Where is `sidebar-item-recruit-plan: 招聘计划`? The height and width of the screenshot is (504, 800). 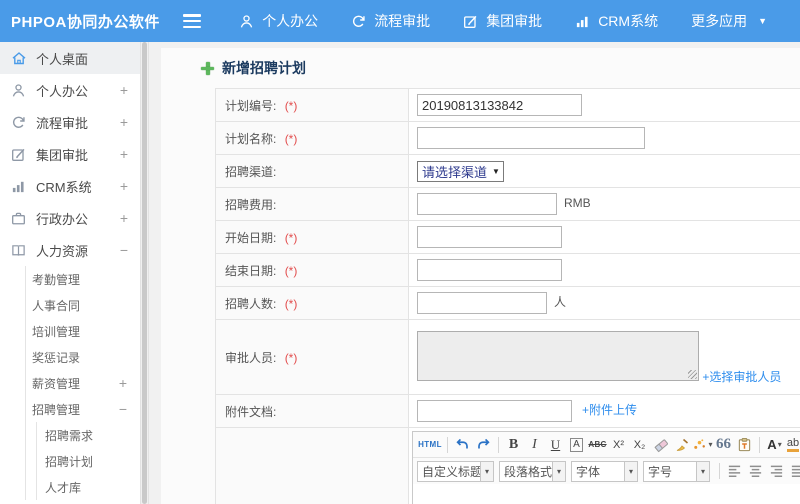 sidebar-item-recruit-plan: 招聘计划 is located at coordinates (88, 461).